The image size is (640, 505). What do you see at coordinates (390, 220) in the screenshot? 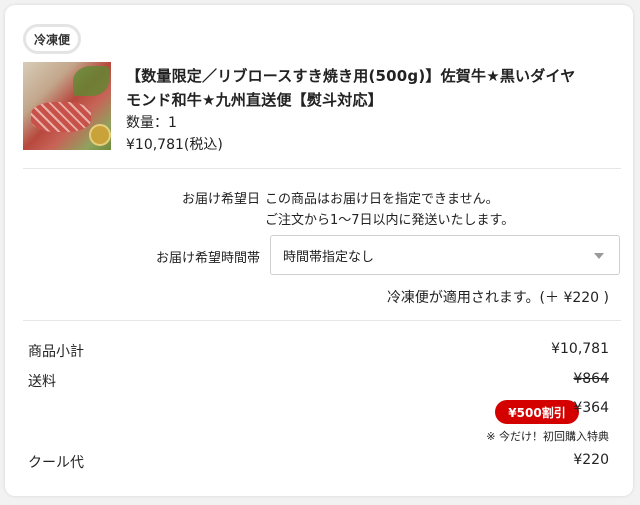
I see `delivery-date-text2: ご注文から1〜7日以内に発送いたします。` at bounding box center [390, 220].